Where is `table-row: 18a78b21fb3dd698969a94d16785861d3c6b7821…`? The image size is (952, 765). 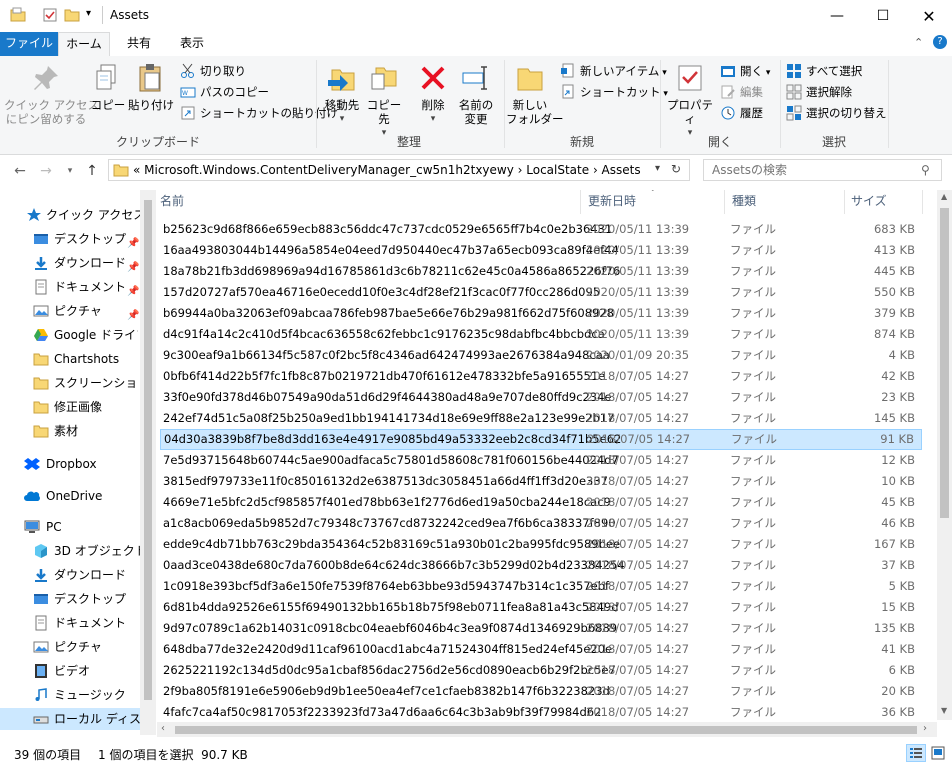 table-row: 18a78b21fb3dd698969a94d16785861d3c6b7821… is located at coordinates (541, 271).